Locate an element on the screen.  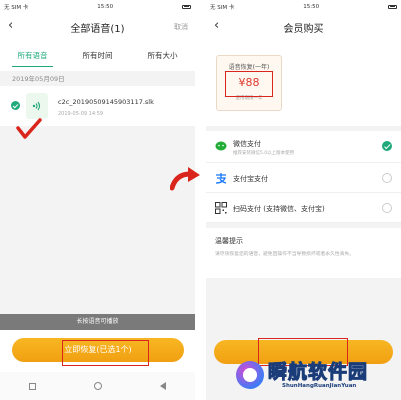
vip-plan-card: 语音恢复(一年) ¥88 使用期限一年 is located at coordinates (249, 83).